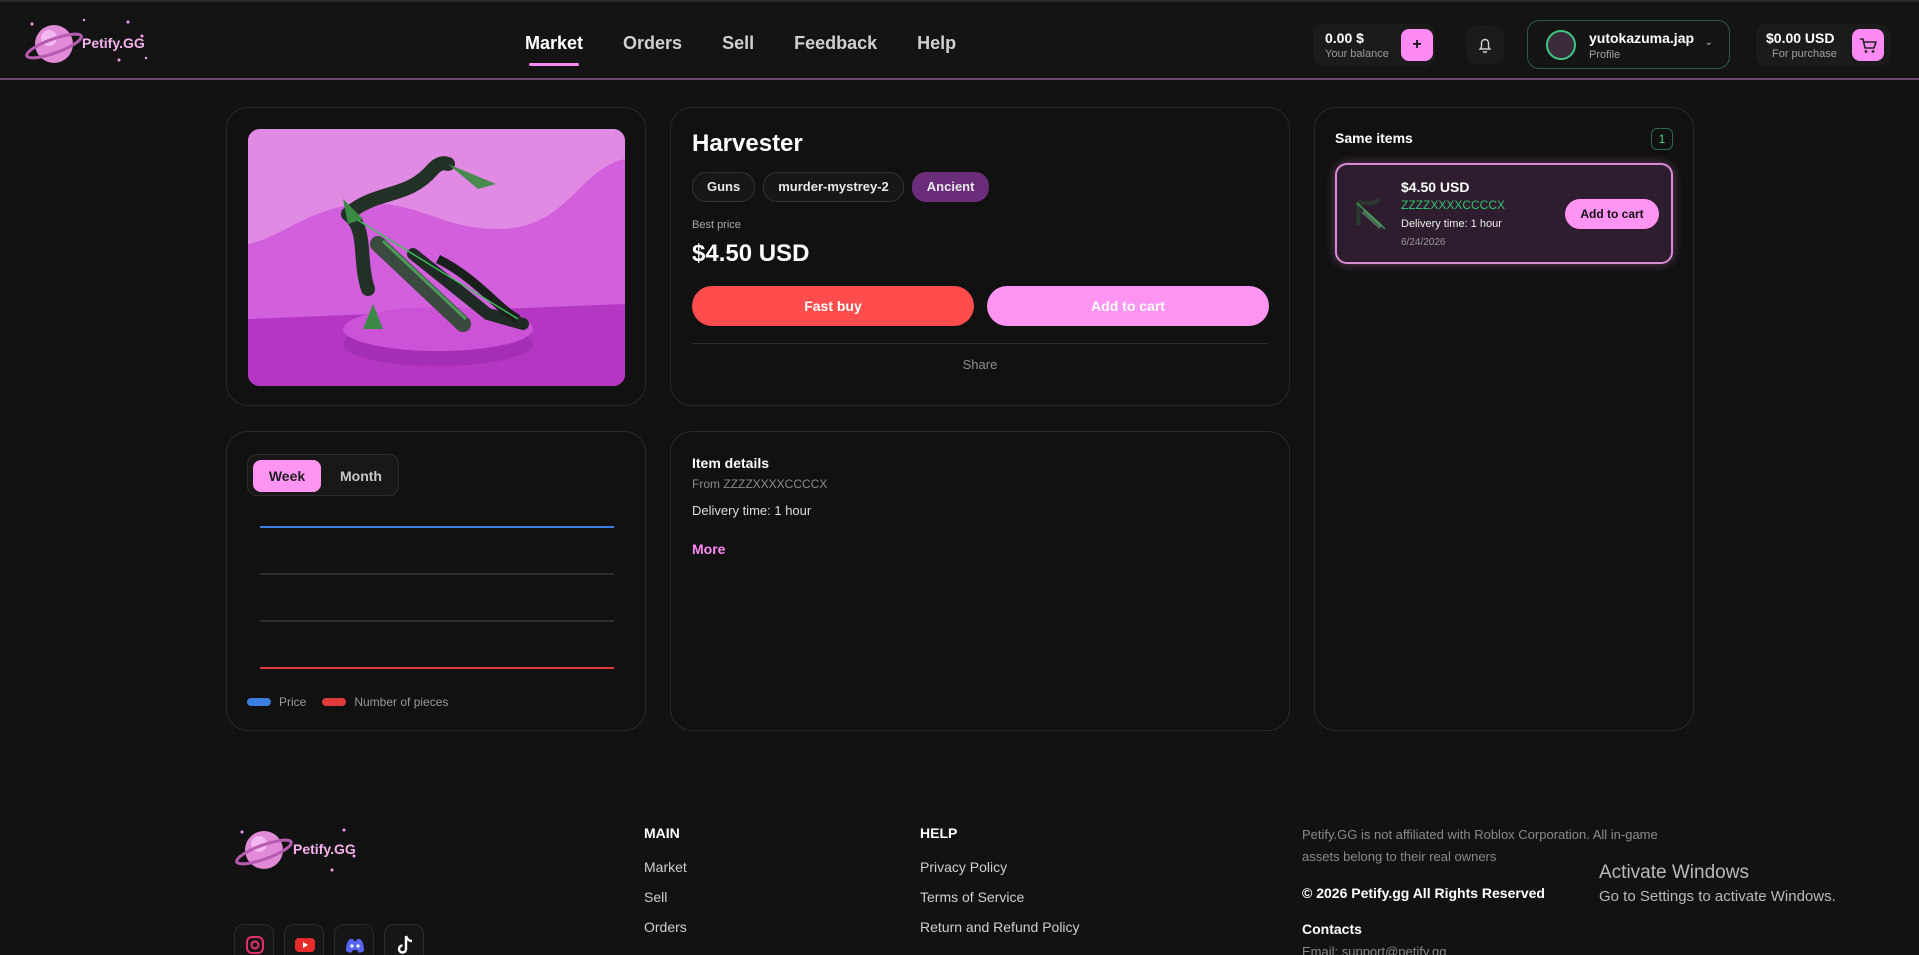  What do you see at coordinates (401, 702) in the screenshot?
I see `legend-pieces-label: Number of pieces` at bounding box center [401, 702].